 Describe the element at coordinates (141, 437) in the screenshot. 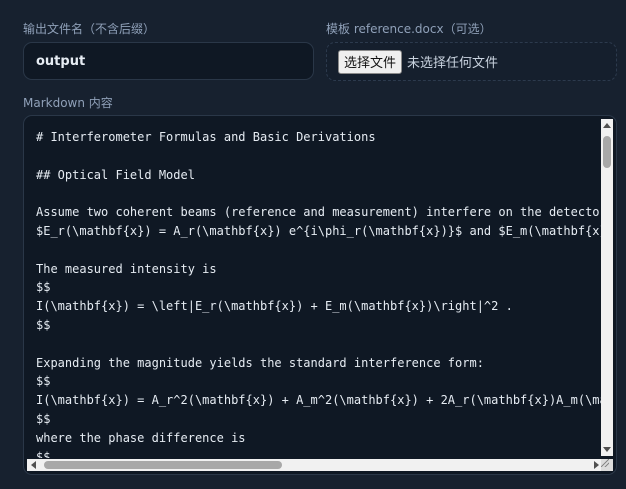

I see `code-line: where the phase difference is` at that location.